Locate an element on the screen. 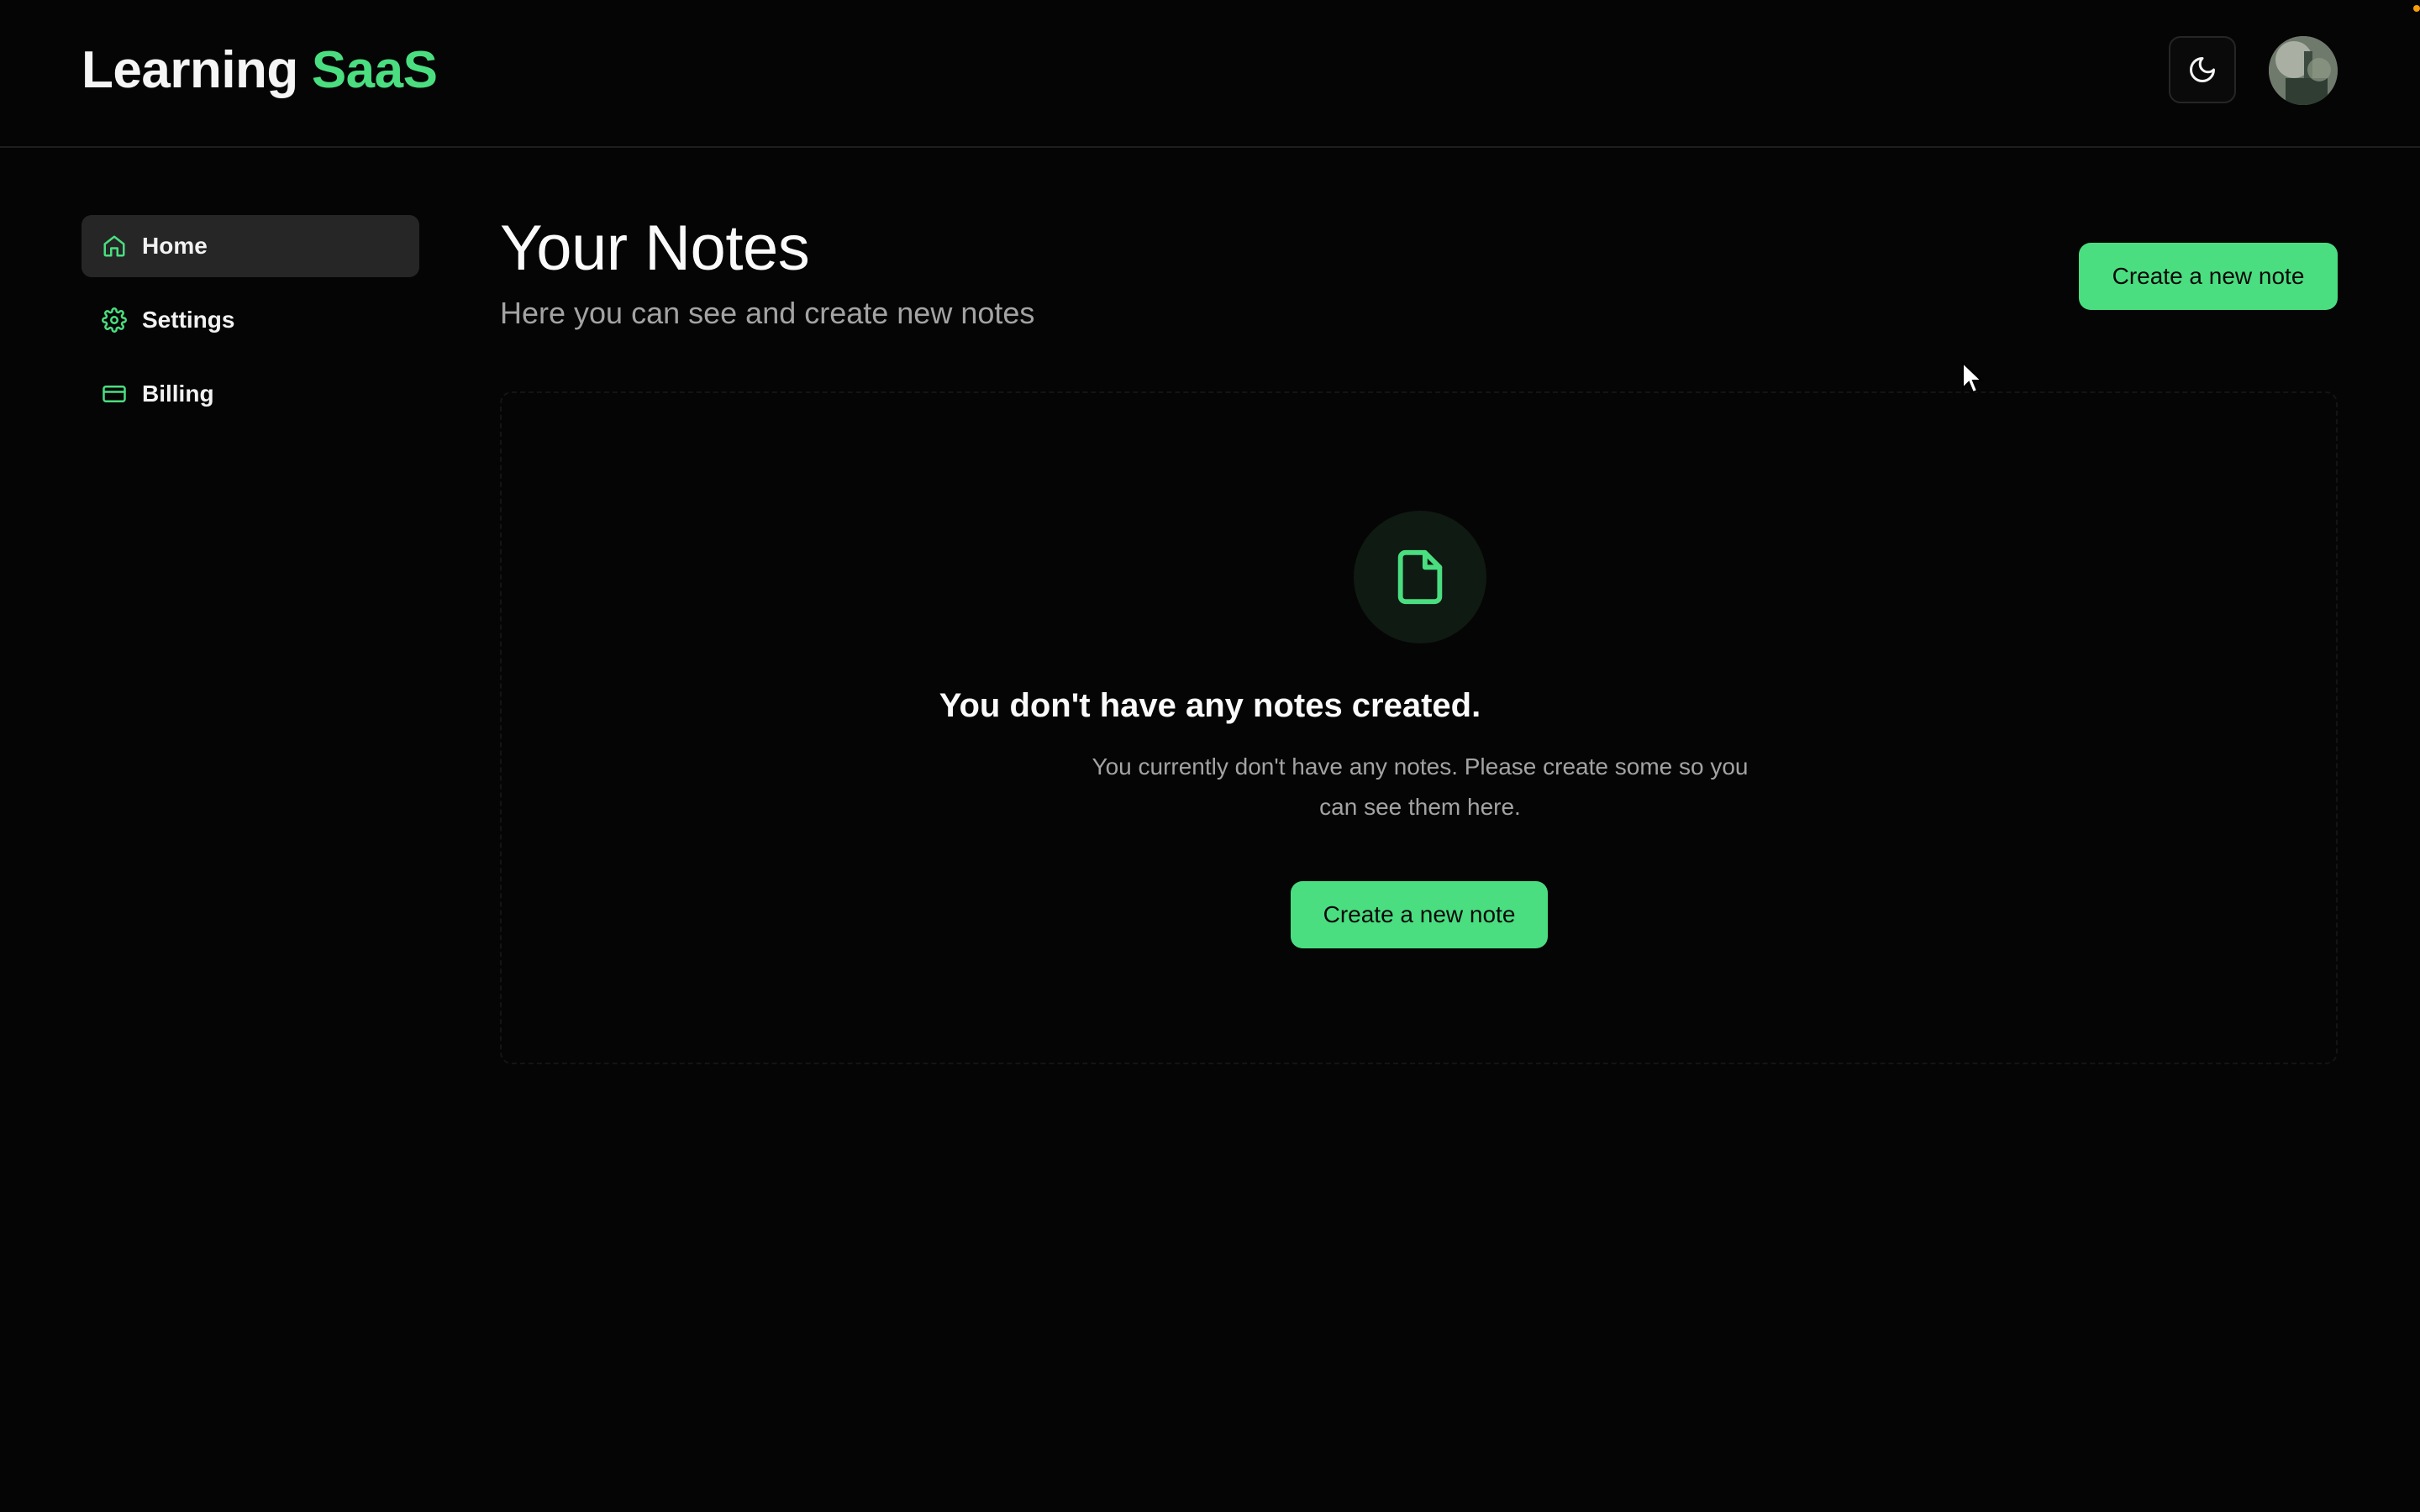 Image resolution: width=2420 pixels, height=1512 pixels. sidebar-item-label: Home is located at coordinates (175, 246).